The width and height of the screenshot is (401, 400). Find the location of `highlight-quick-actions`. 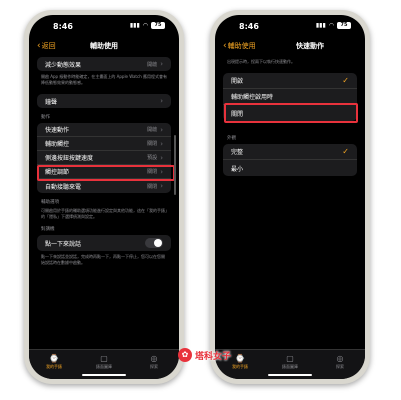

highlight-quick-actions is located at coordinates (106, 173).